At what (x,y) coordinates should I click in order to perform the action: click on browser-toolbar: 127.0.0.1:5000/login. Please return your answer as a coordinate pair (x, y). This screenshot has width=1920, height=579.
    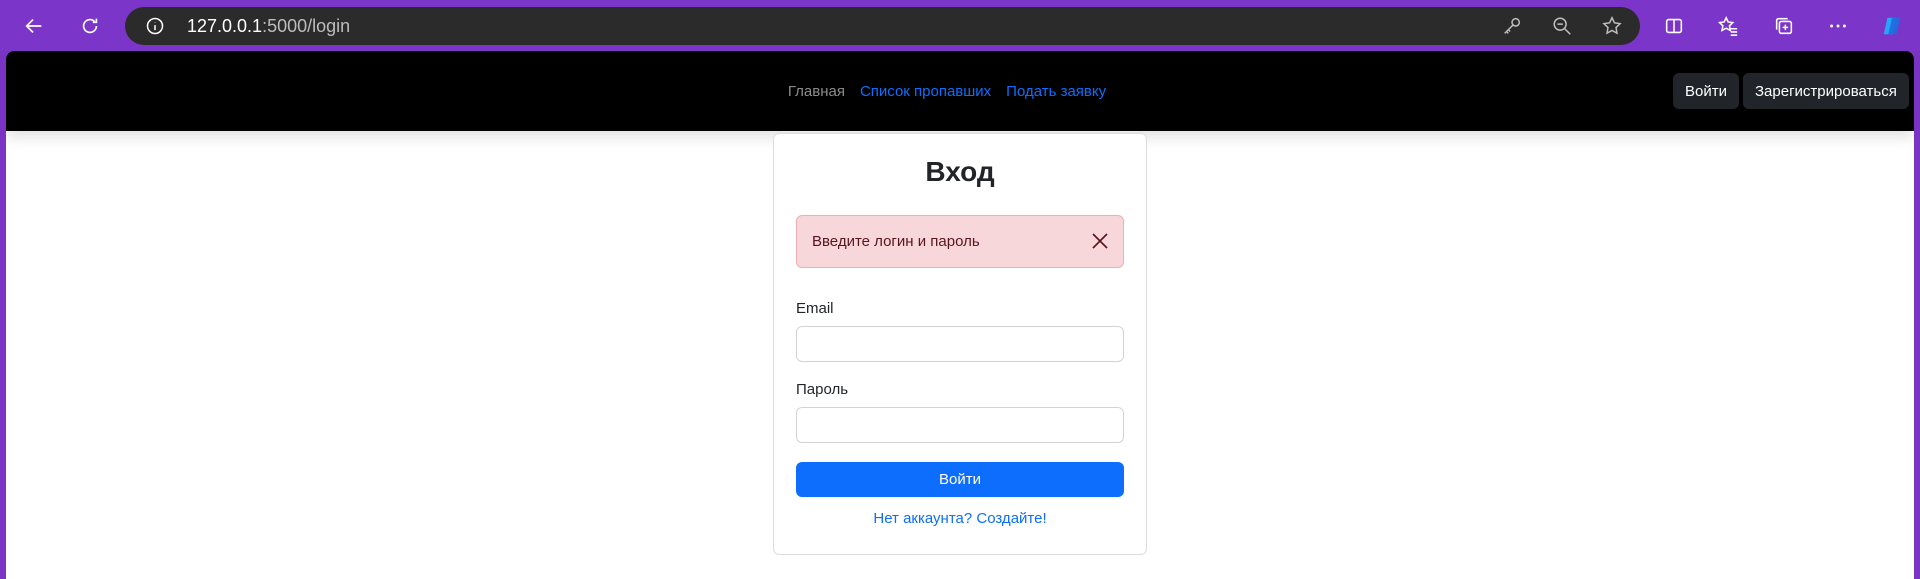
    Looking at the image, I should click on (960, 25).